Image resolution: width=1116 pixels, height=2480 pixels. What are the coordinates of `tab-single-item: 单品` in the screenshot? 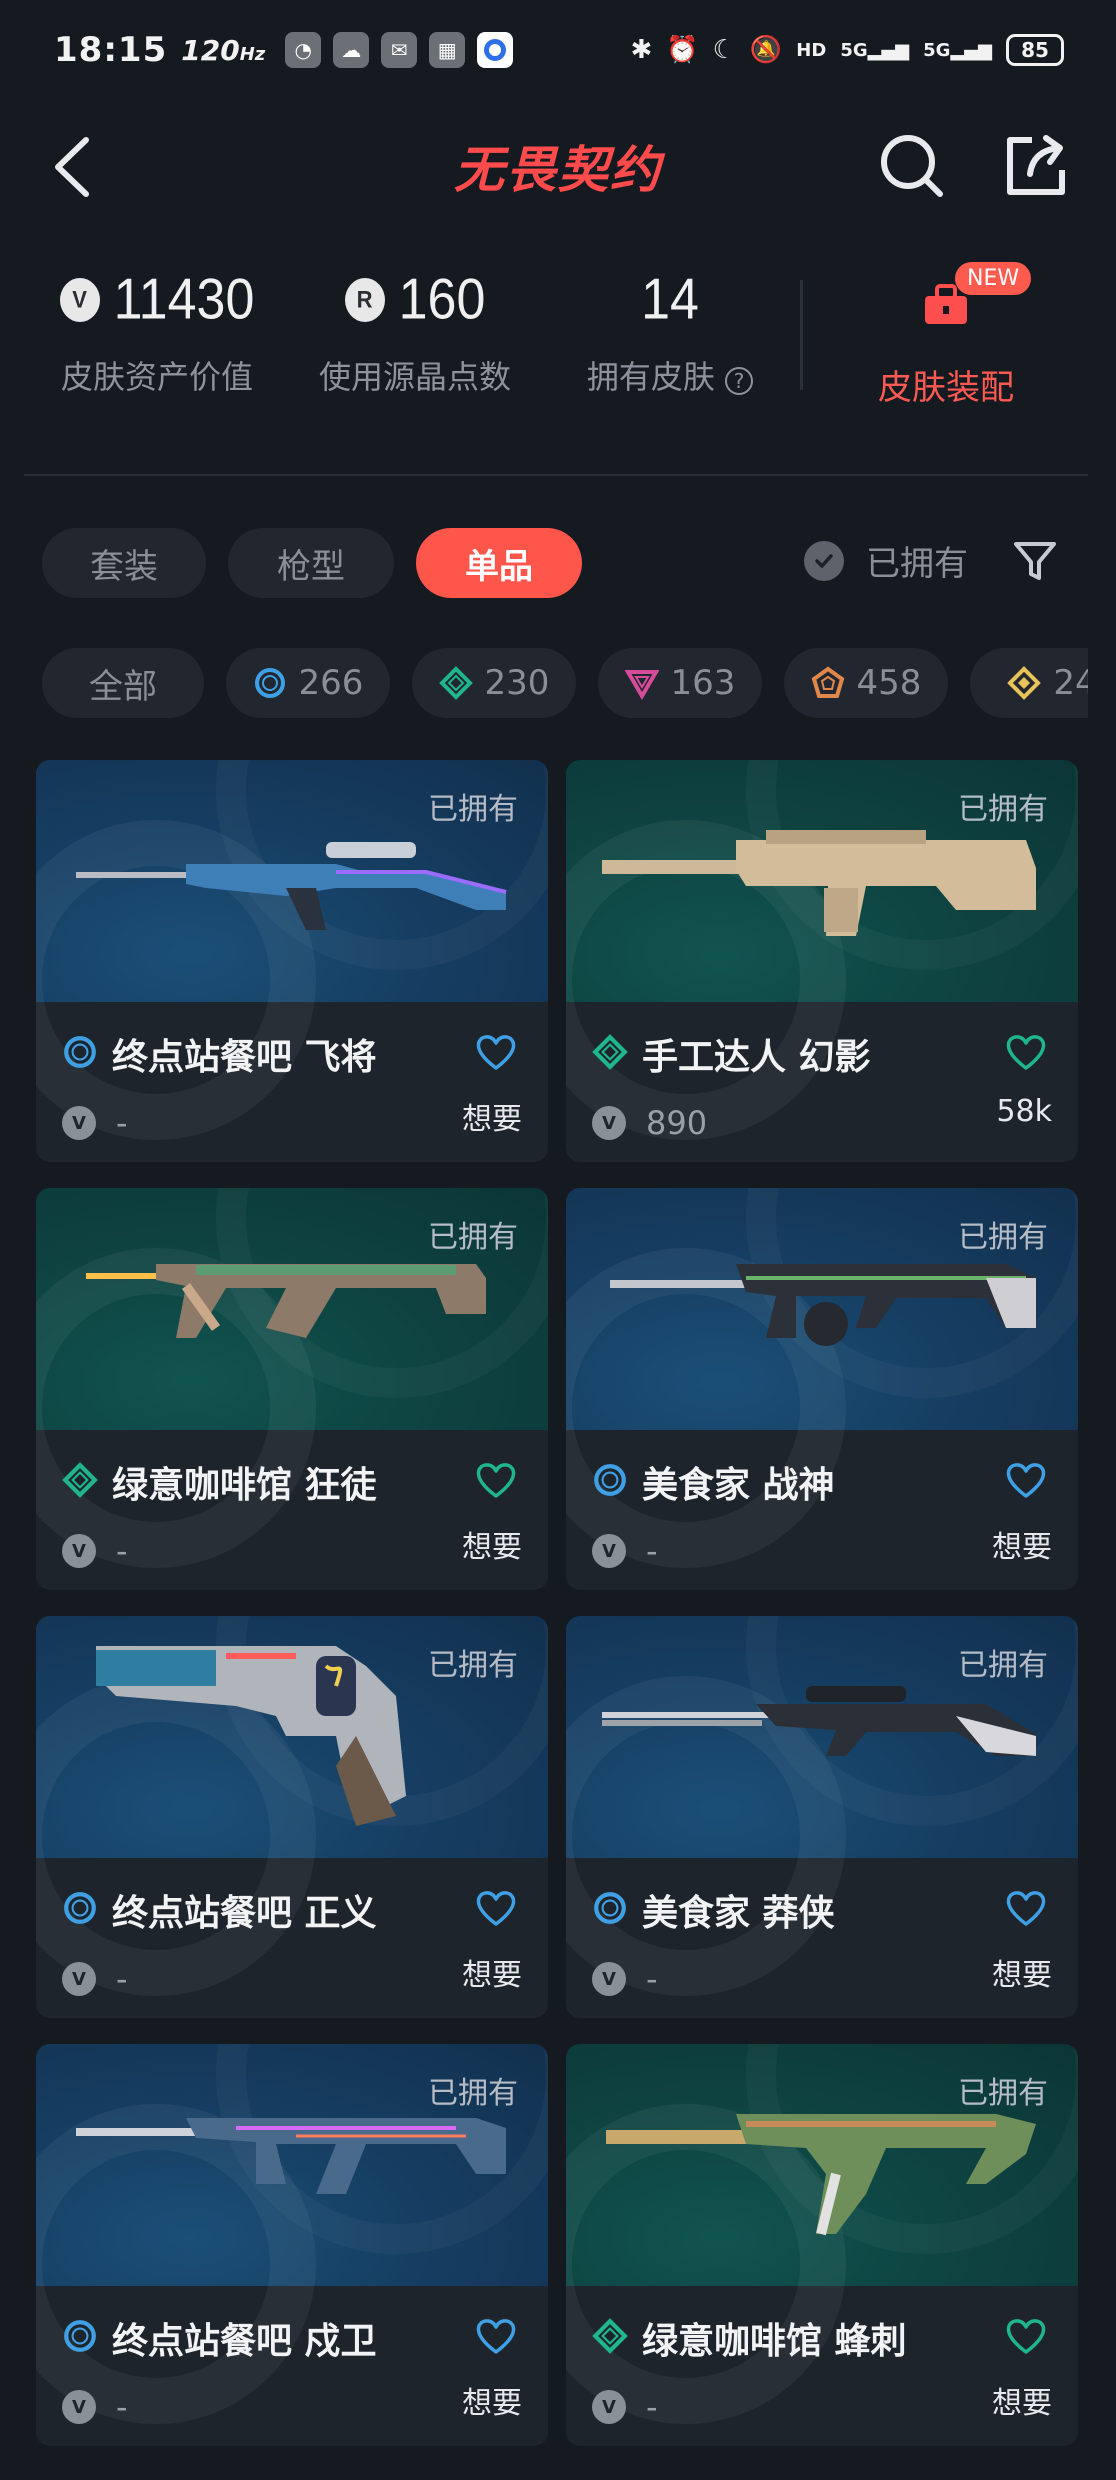 It's located at (499, 563).